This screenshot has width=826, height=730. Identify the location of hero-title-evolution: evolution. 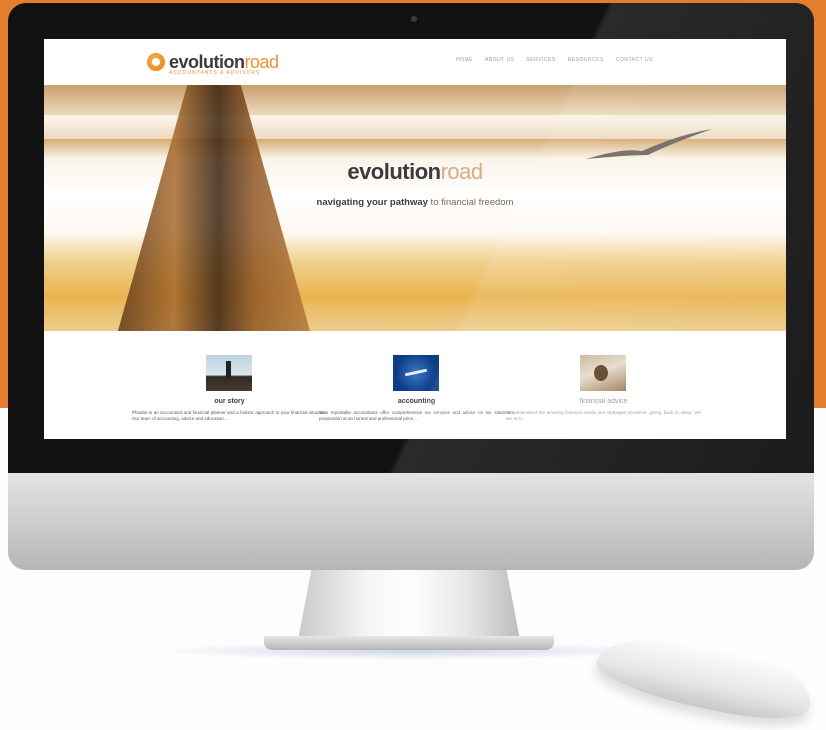
(394, 171).